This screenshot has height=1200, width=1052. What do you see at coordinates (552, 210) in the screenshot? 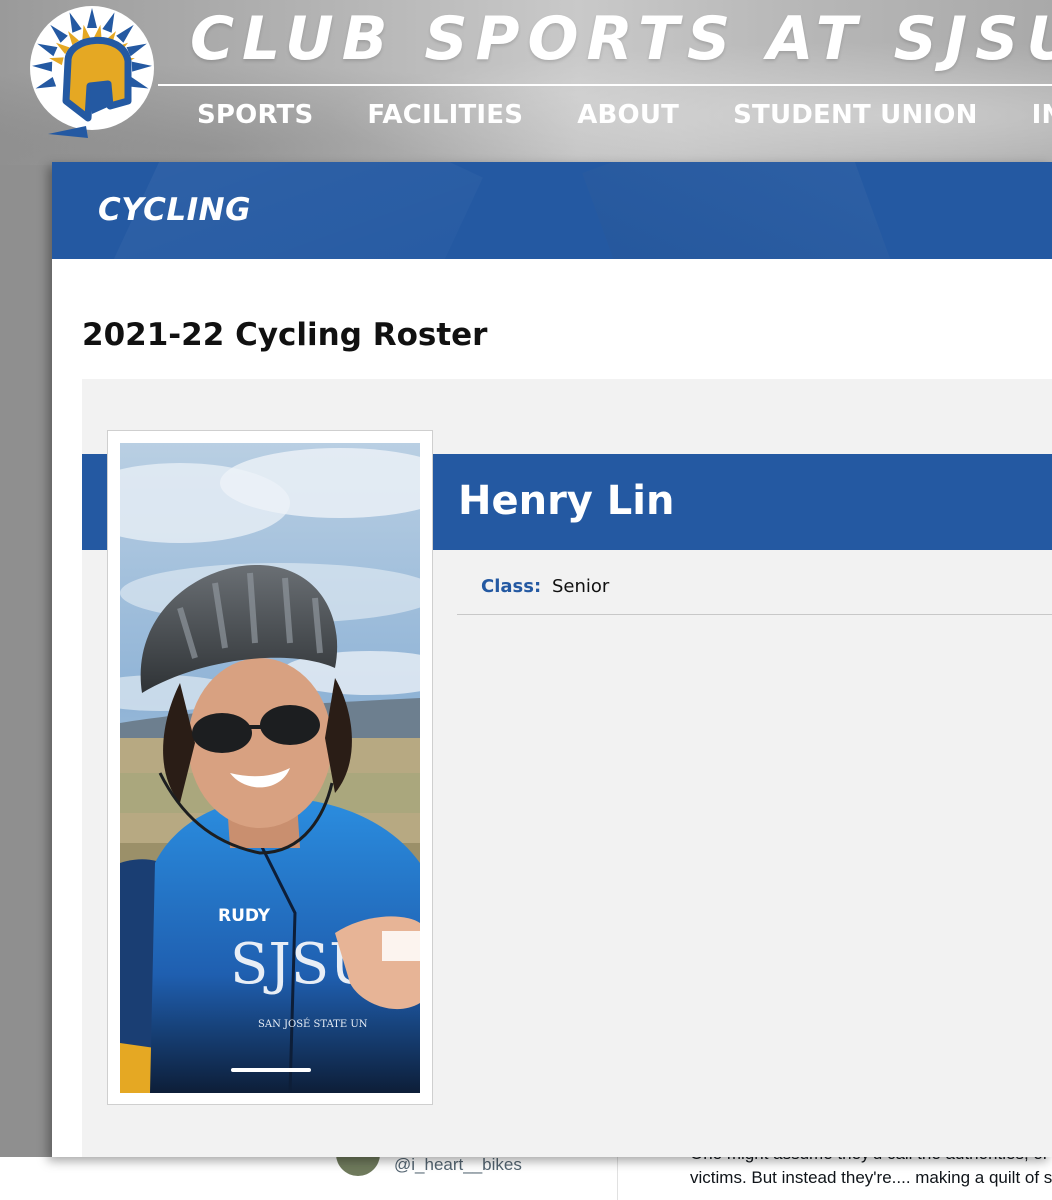
I see `sport-banner: CYCLING` at bounding box center [552, 210].